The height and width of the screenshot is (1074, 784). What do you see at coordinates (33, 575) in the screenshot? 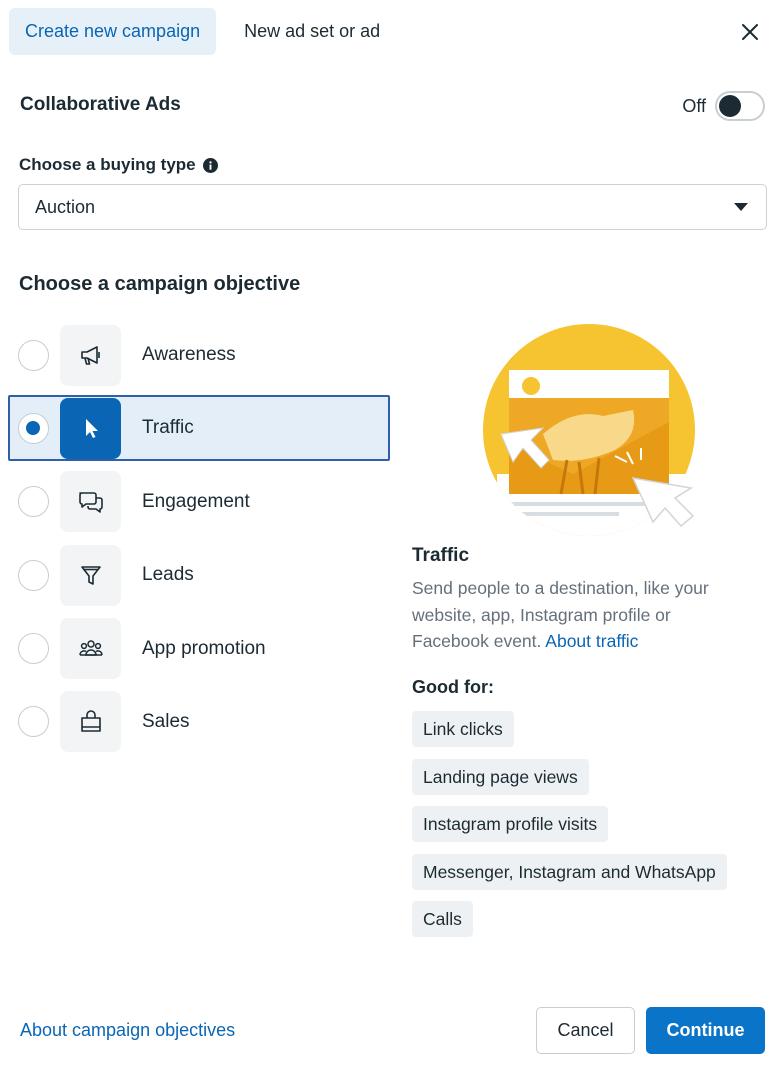
I see `radio-leads` at bounding box center [33, 575].